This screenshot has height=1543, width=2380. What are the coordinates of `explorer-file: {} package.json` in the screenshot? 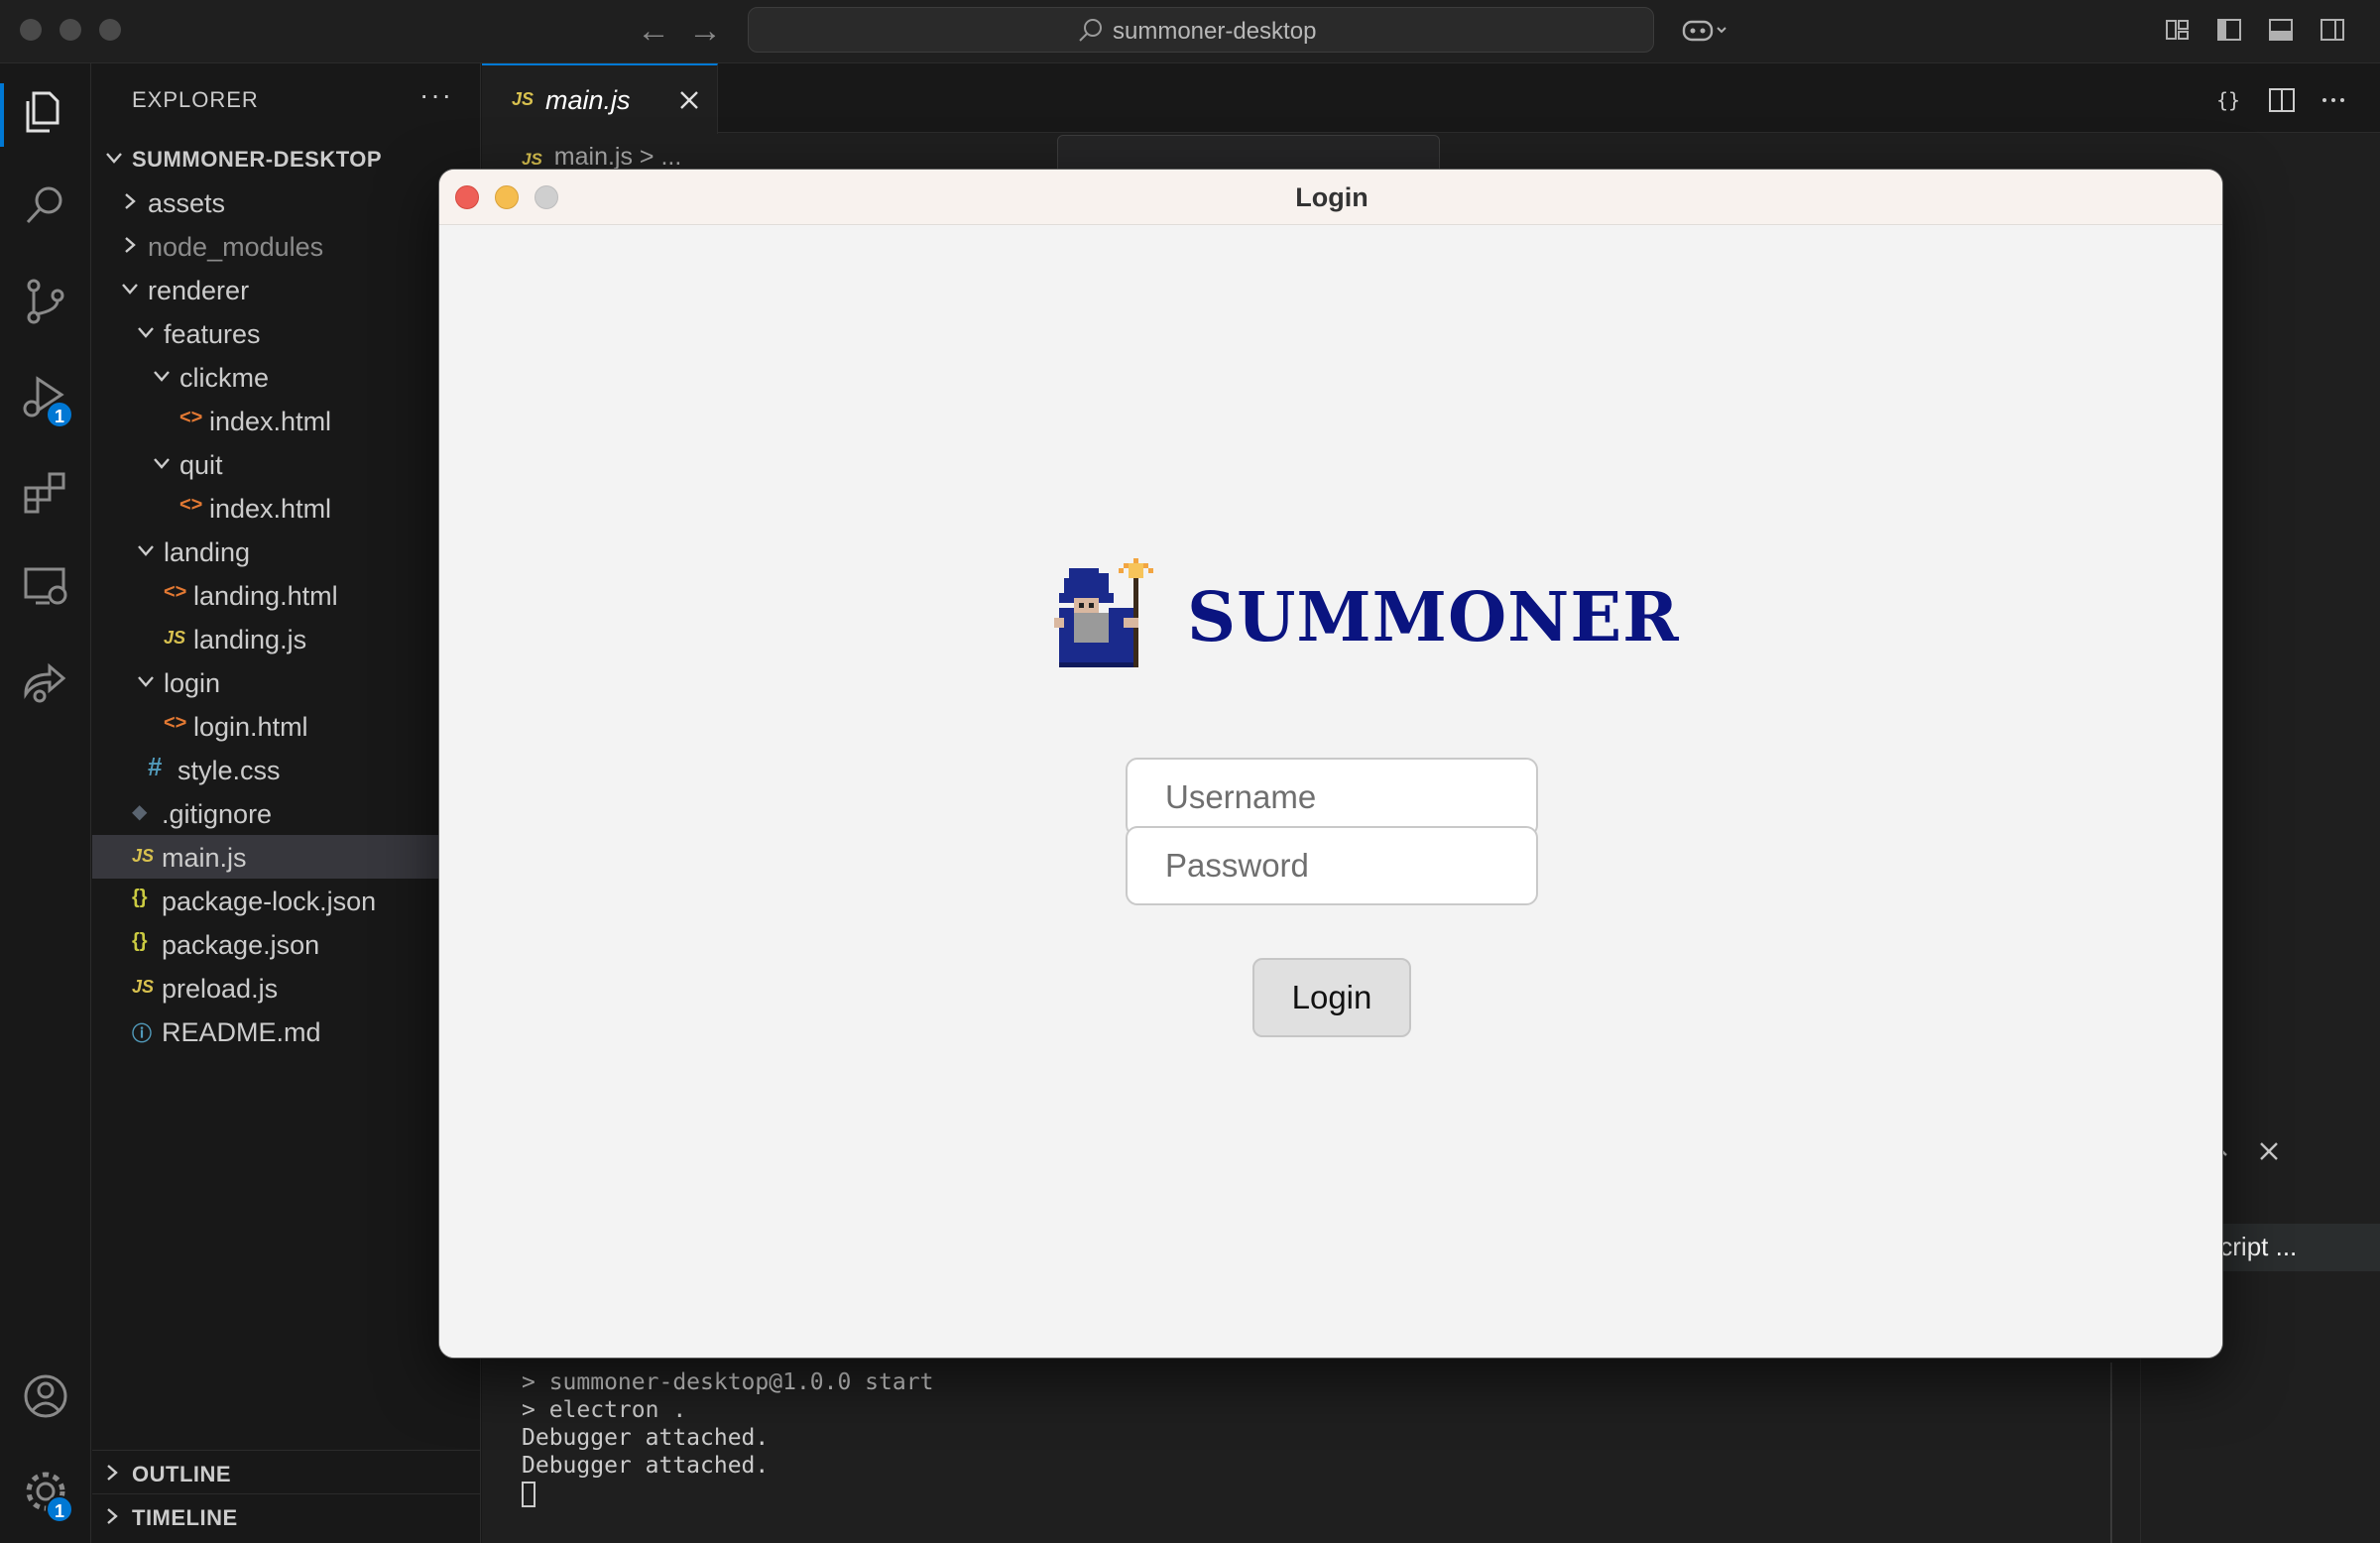 It's located at (286, 944).